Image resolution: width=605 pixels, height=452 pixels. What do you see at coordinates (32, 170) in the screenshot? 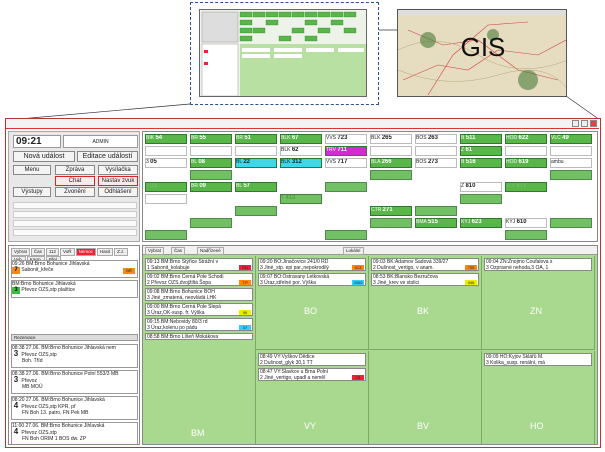
I see `menu-button: Menu` at bounding box center [32, 170].